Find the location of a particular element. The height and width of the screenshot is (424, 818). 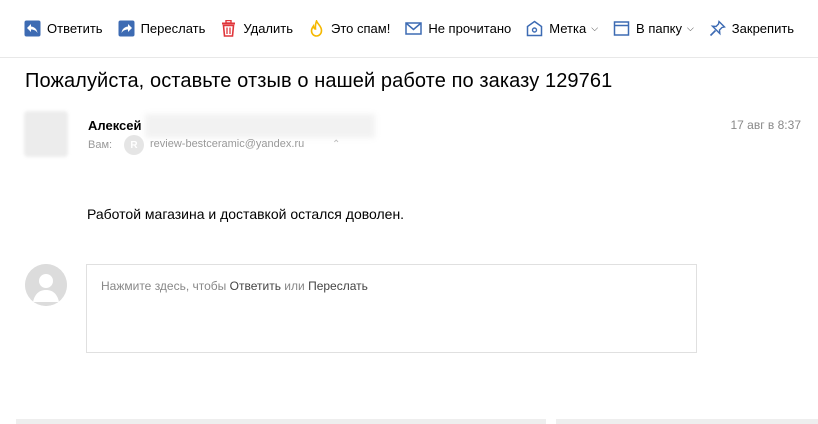

move-to-folder-label: В папку is located at coordinates (659, 28).